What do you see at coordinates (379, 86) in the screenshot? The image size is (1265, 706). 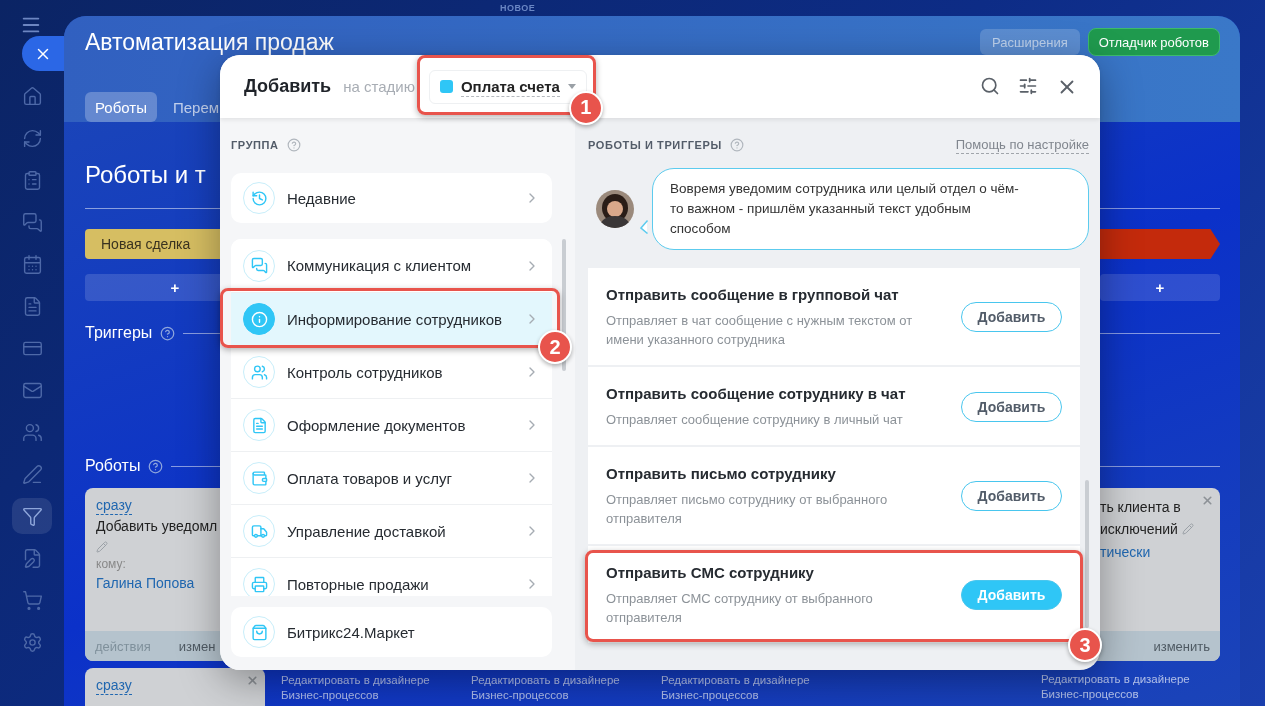 I see `stage-prefix: на стадию` at bounding box center [379, 86].